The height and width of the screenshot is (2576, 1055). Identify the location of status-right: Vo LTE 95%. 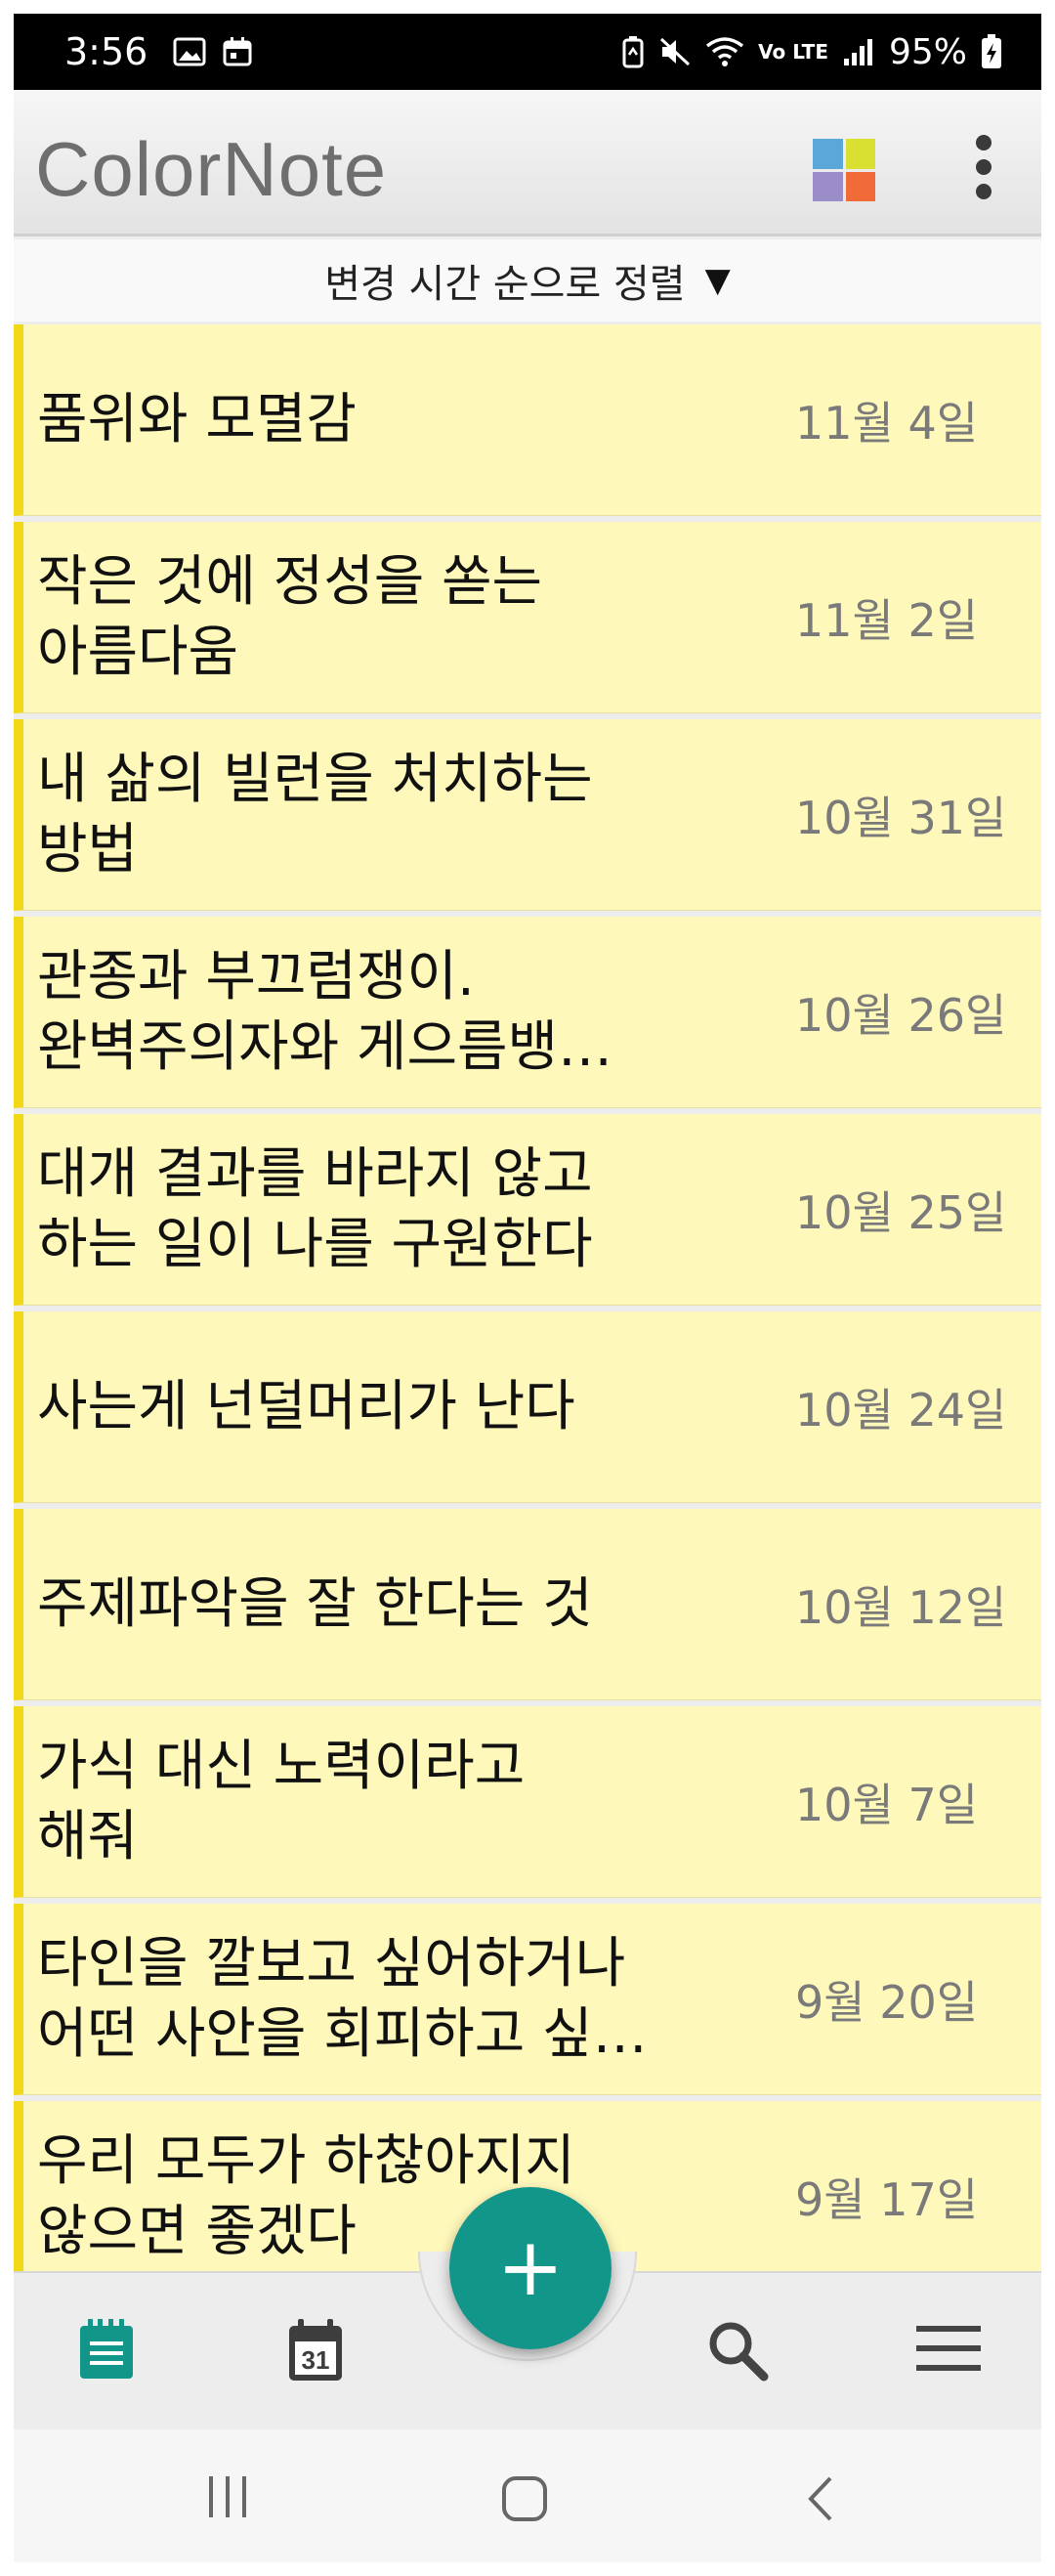
(811, 52).